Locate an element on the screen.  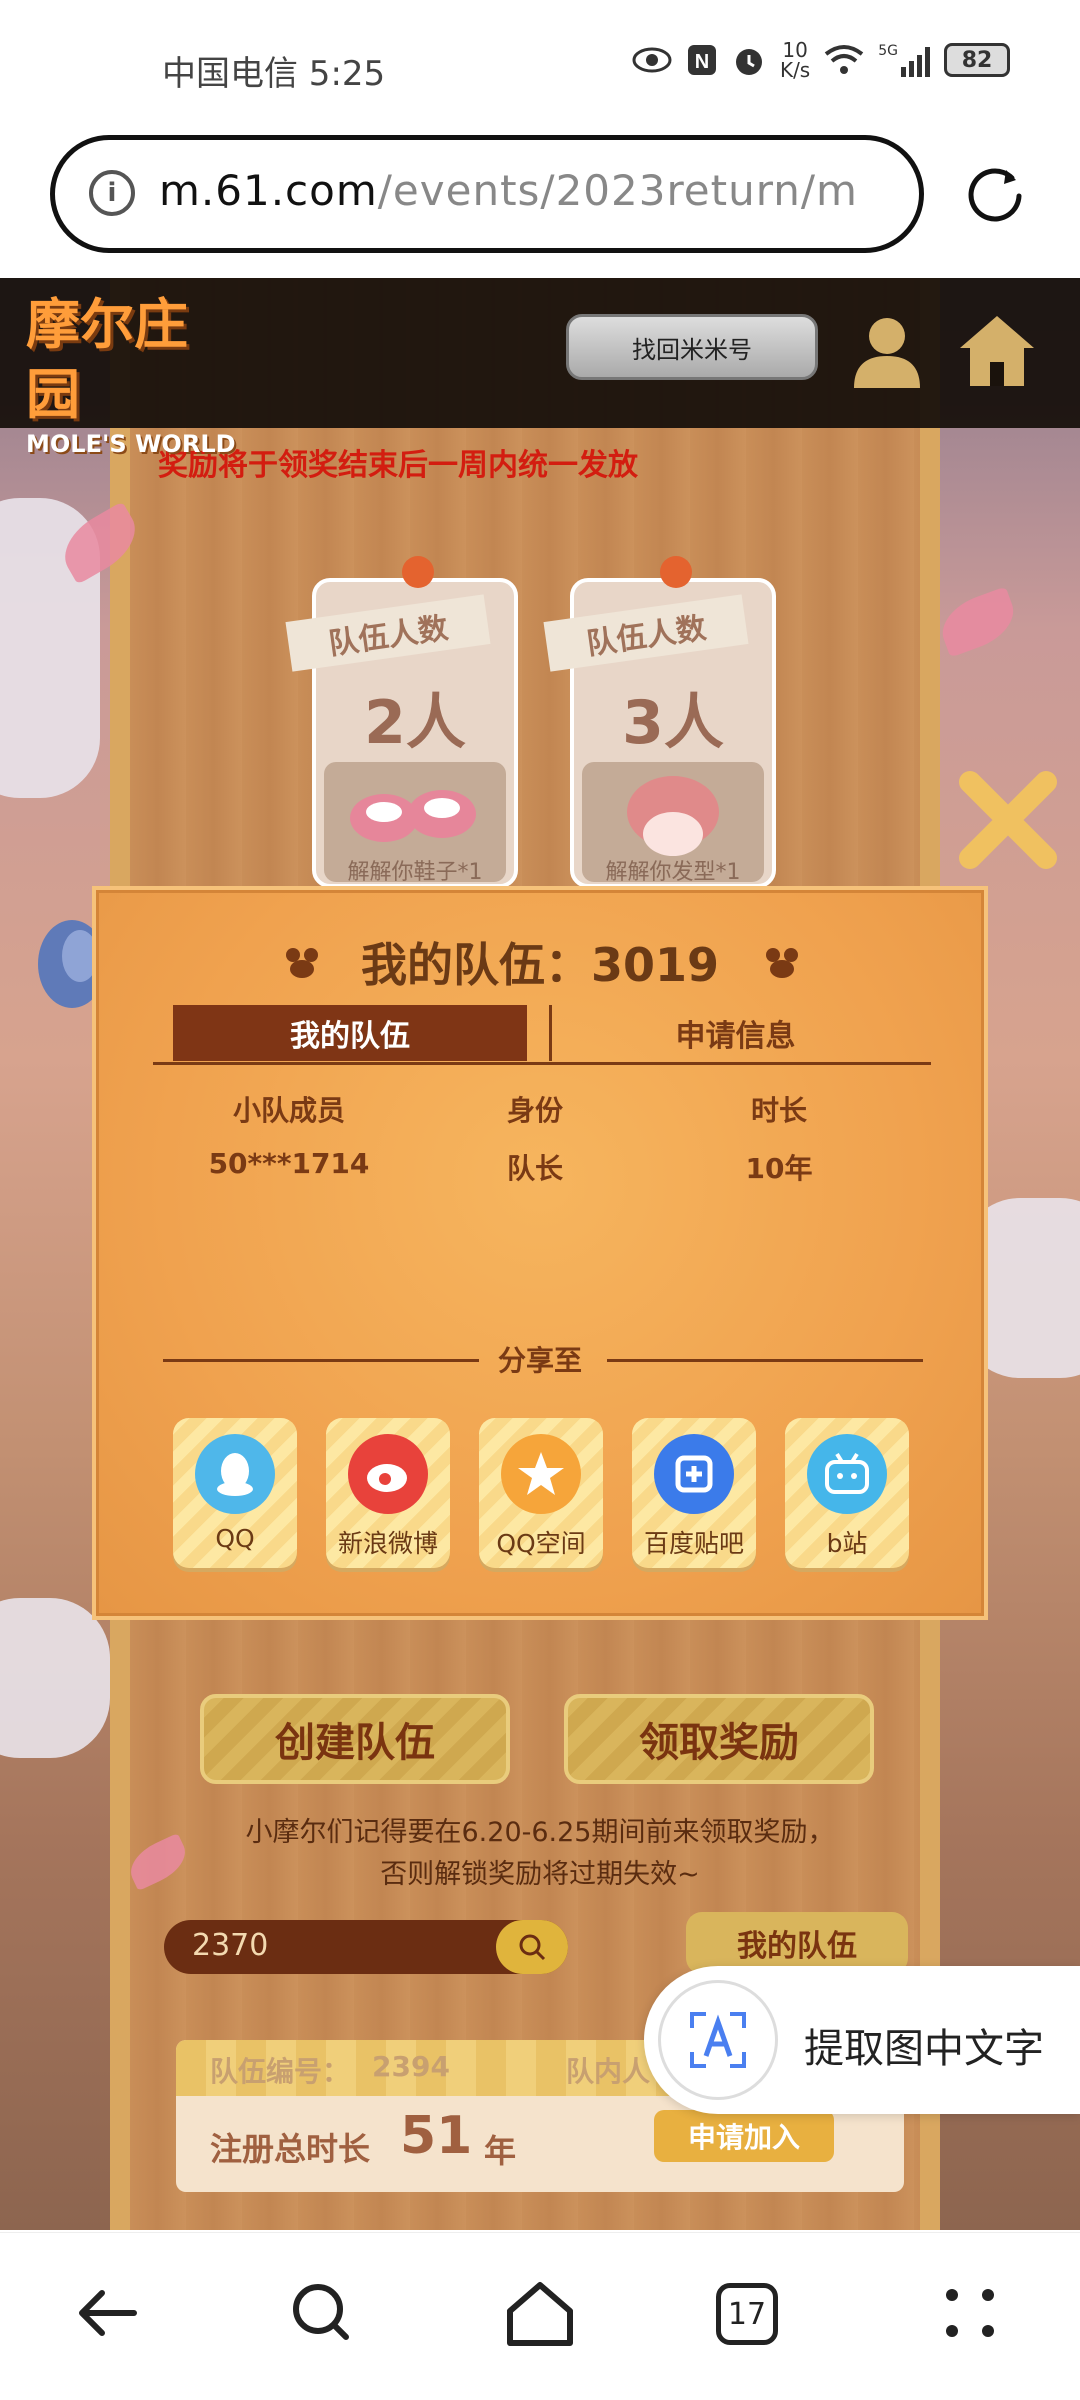
claim-reward-button: 领取奖励 is located at coordinates (719, 1739).